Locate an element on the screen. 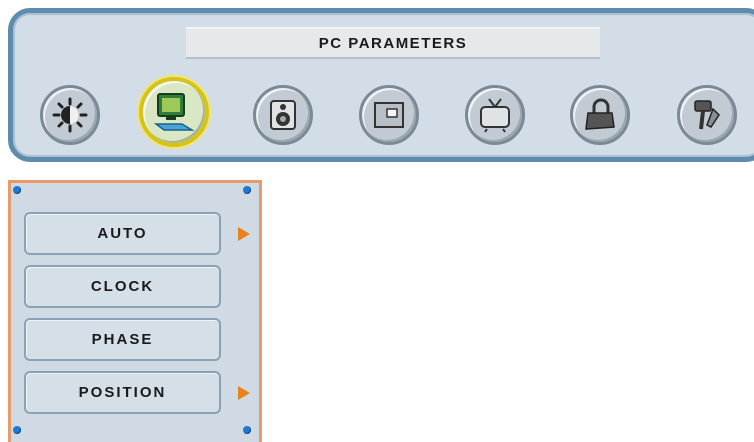  corner-dot-top-right is located at coordinates (247, 190).